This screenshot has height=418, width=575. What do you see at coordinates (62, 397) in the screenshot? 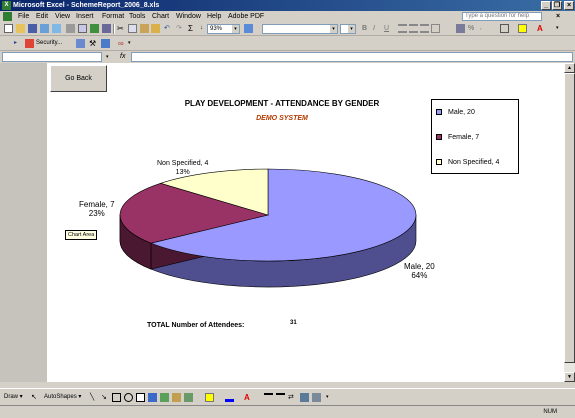
I see `autoshapes-menu: AutoShapes ▾` at bounding box center [62, 397].